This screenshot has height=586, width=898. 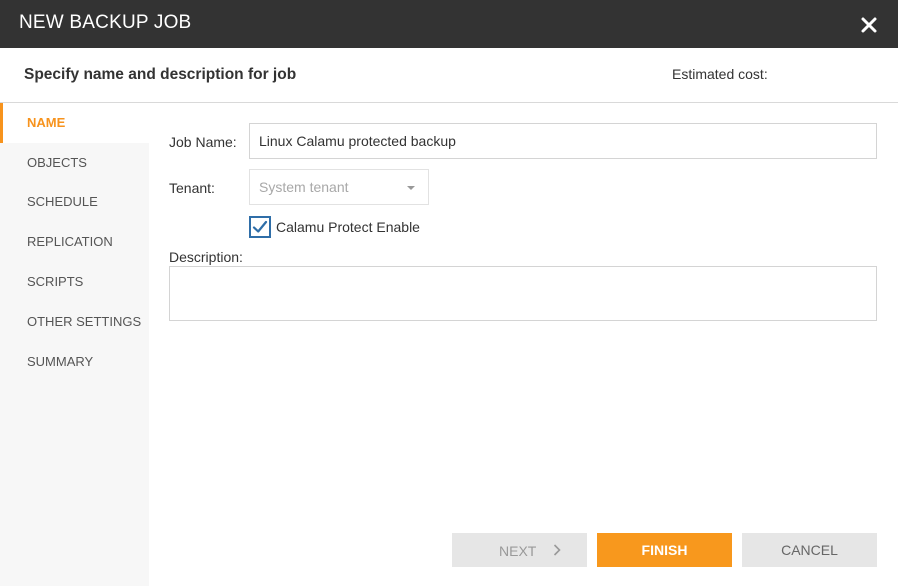 What do you see at coordinates (304, 187) in the screenshot?
I see `tenant-select-value: System tenant` at bounding box center [304, 187].